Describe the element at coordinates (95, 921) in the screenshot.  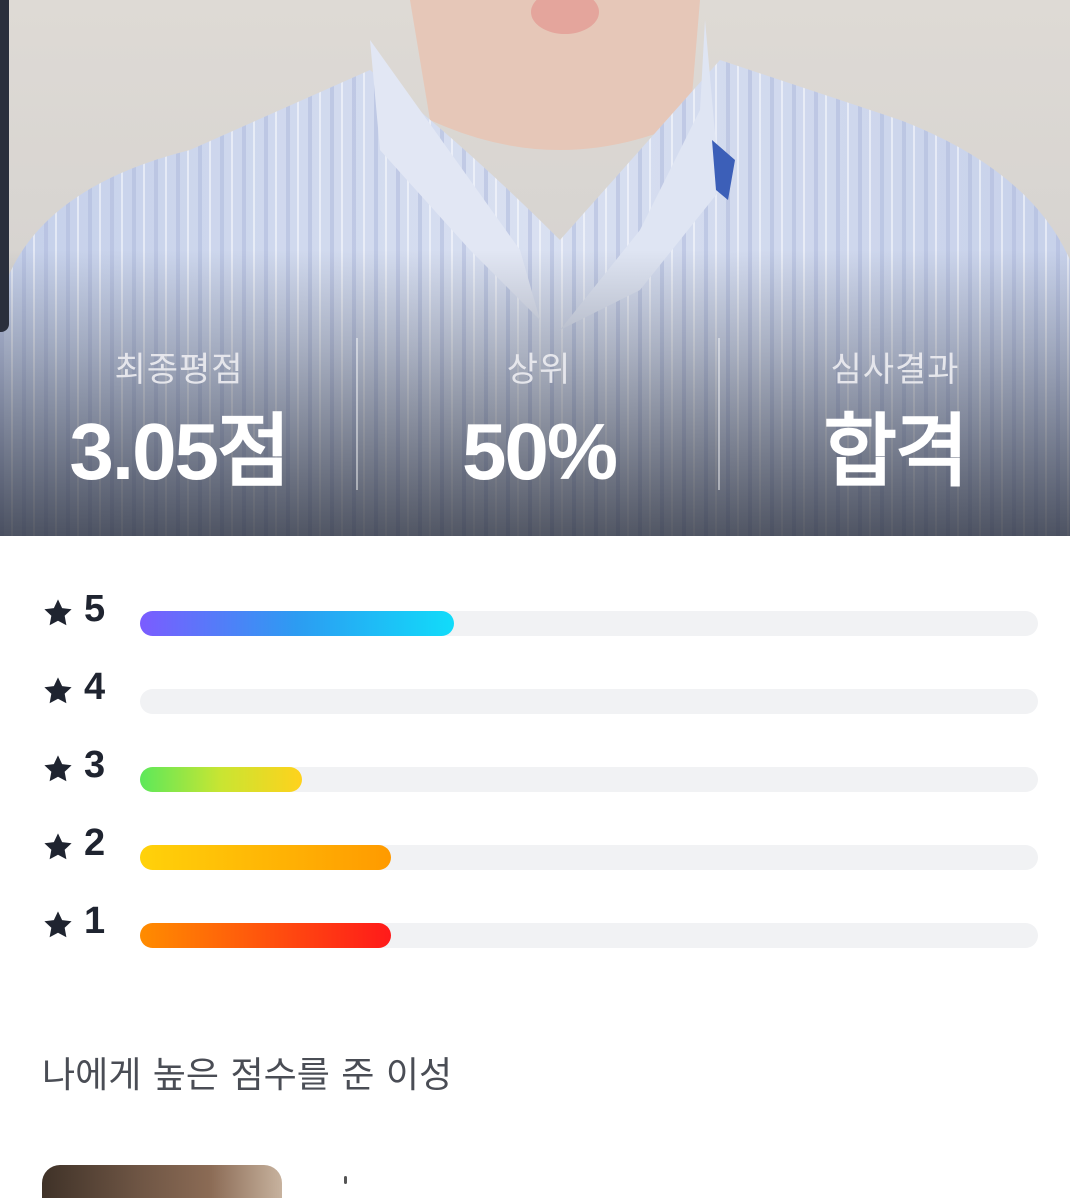
I see `rating-label: 1` at that location.